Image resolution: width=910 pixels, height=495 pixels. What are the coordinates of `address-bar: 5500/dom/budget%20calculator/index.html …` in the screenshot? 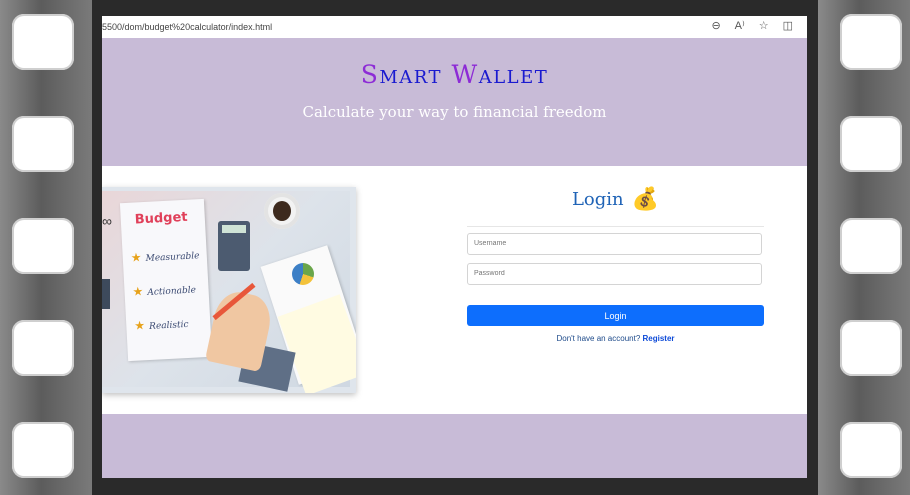 It's located at (454, 27).